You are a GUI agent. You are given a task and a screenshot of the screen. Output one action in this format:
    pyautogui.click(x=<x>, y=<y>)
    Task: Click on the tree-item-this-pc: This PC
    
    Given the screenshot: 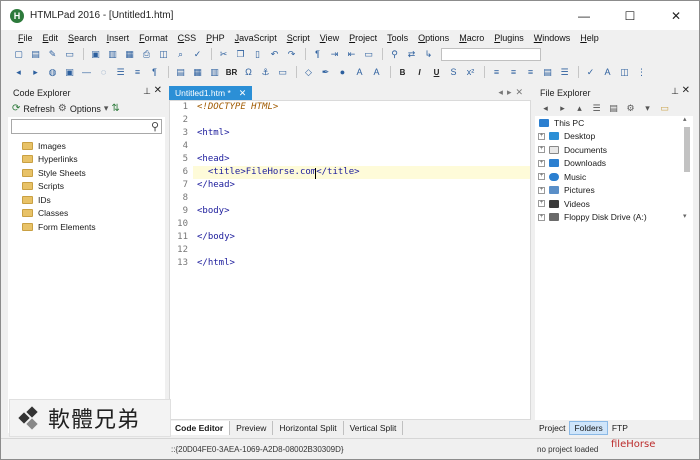 What is the action you would take?
    pyautogui.click(x=614, y=123)
    